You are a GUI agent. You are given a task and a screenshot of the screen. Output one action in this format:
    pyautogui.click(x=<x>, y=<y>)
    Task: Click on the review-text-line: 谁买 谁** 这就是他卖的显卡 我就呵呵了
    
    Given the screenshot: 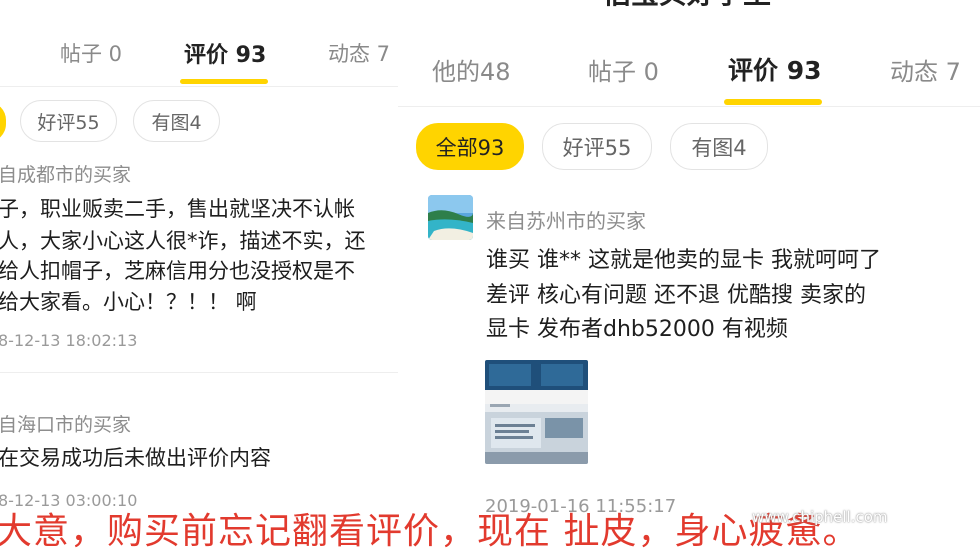 What is the action you would take?
    pyautogui.click(x=683, y=260)
    